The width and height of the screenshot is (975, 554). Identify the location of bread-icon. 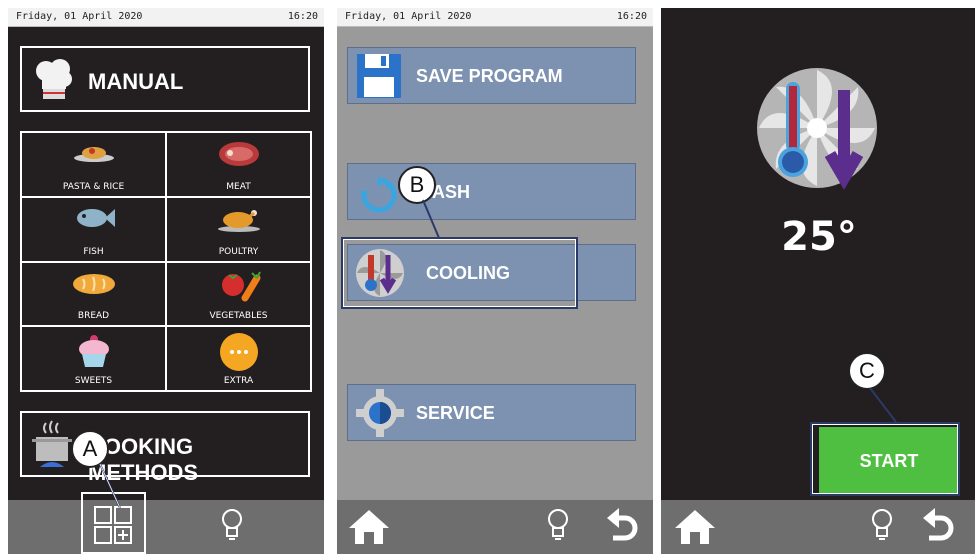
(93, 283).